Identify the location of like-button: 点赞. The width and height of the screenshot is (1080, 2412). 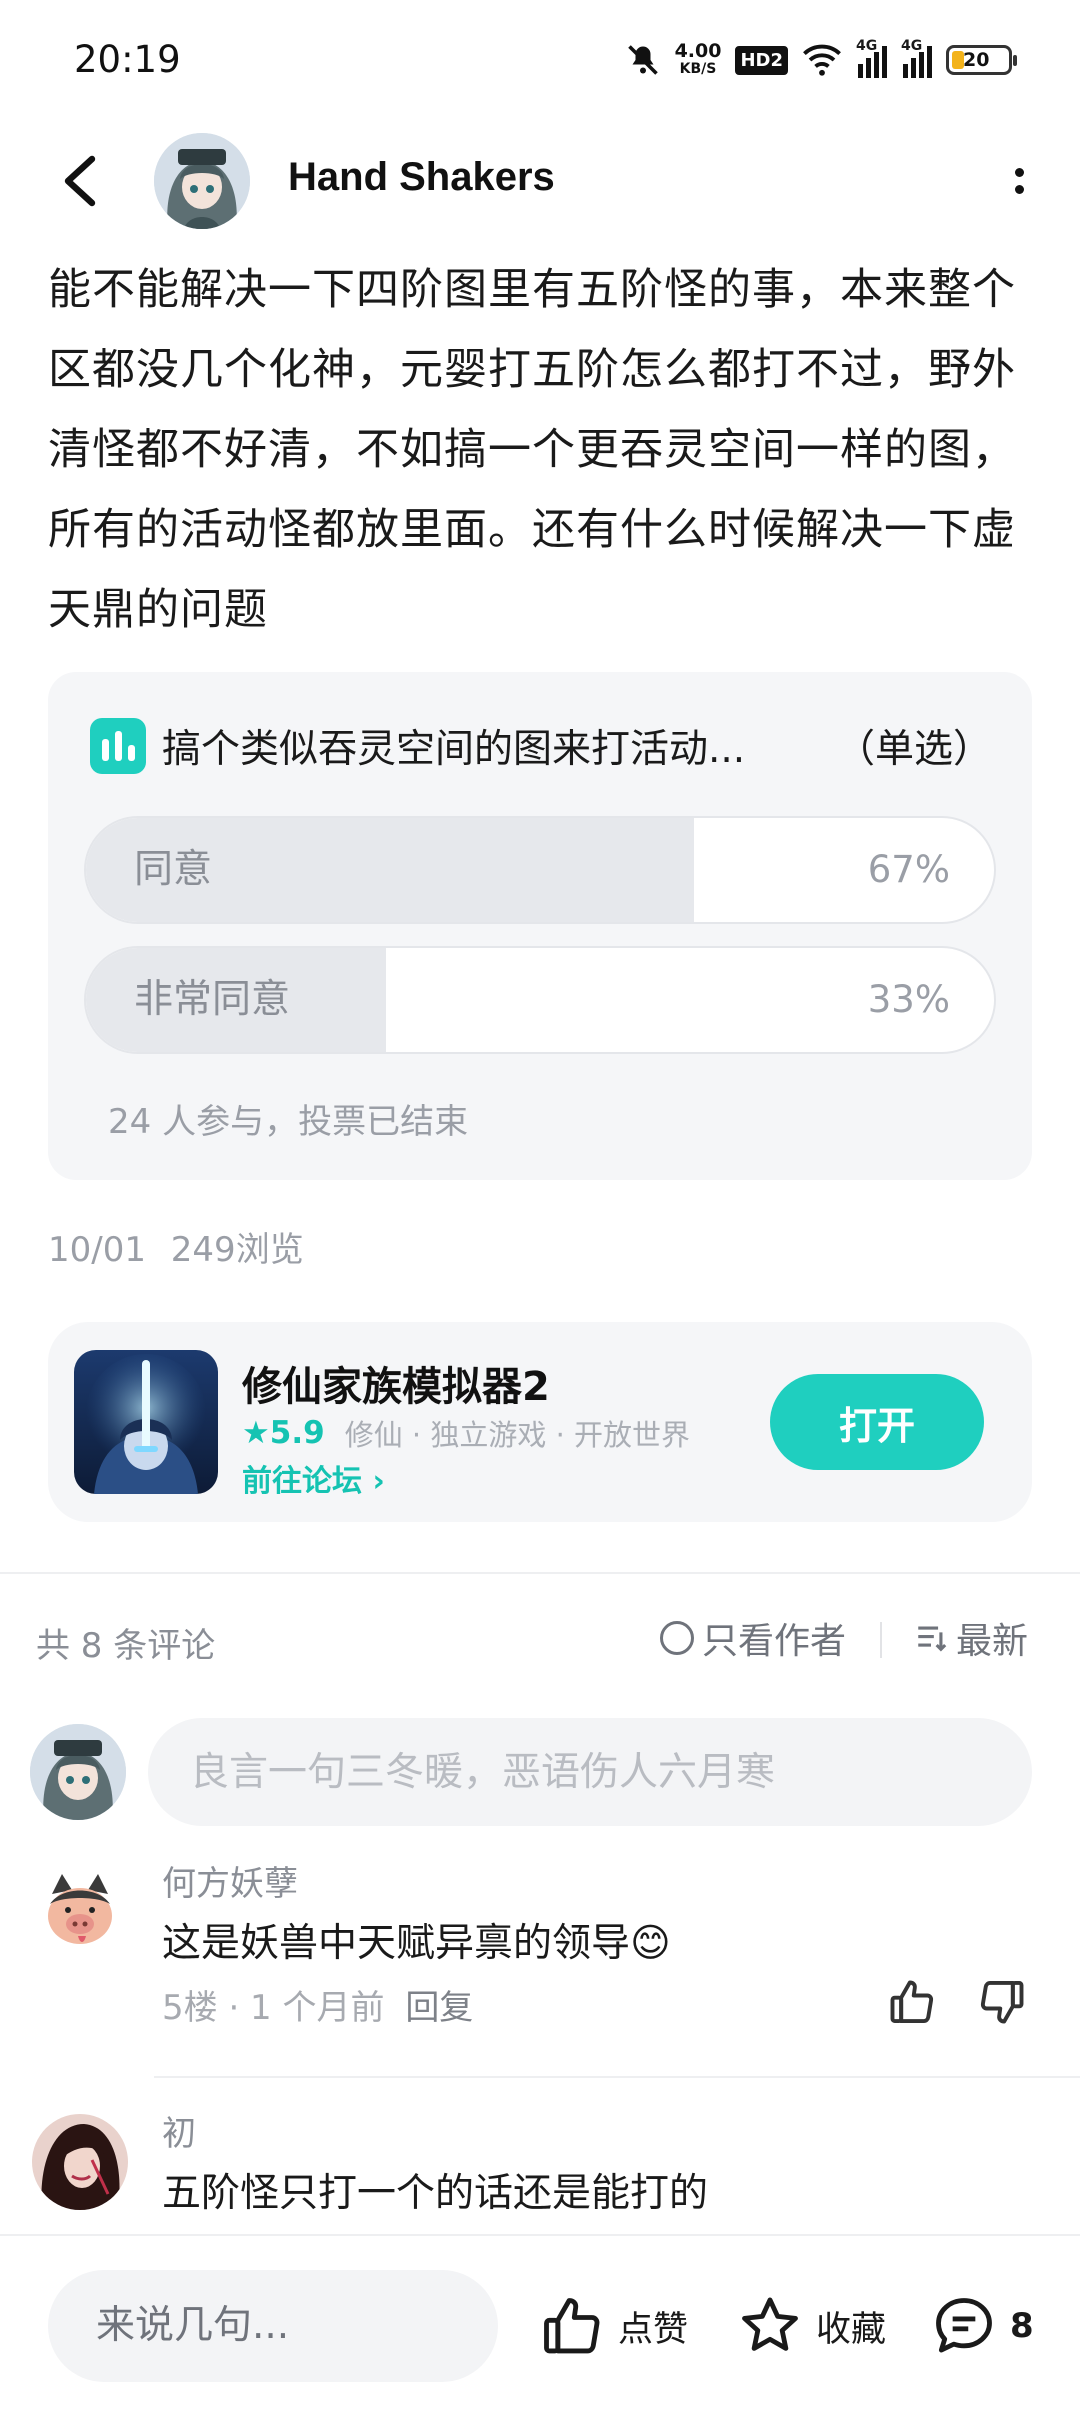
(613, 2326).